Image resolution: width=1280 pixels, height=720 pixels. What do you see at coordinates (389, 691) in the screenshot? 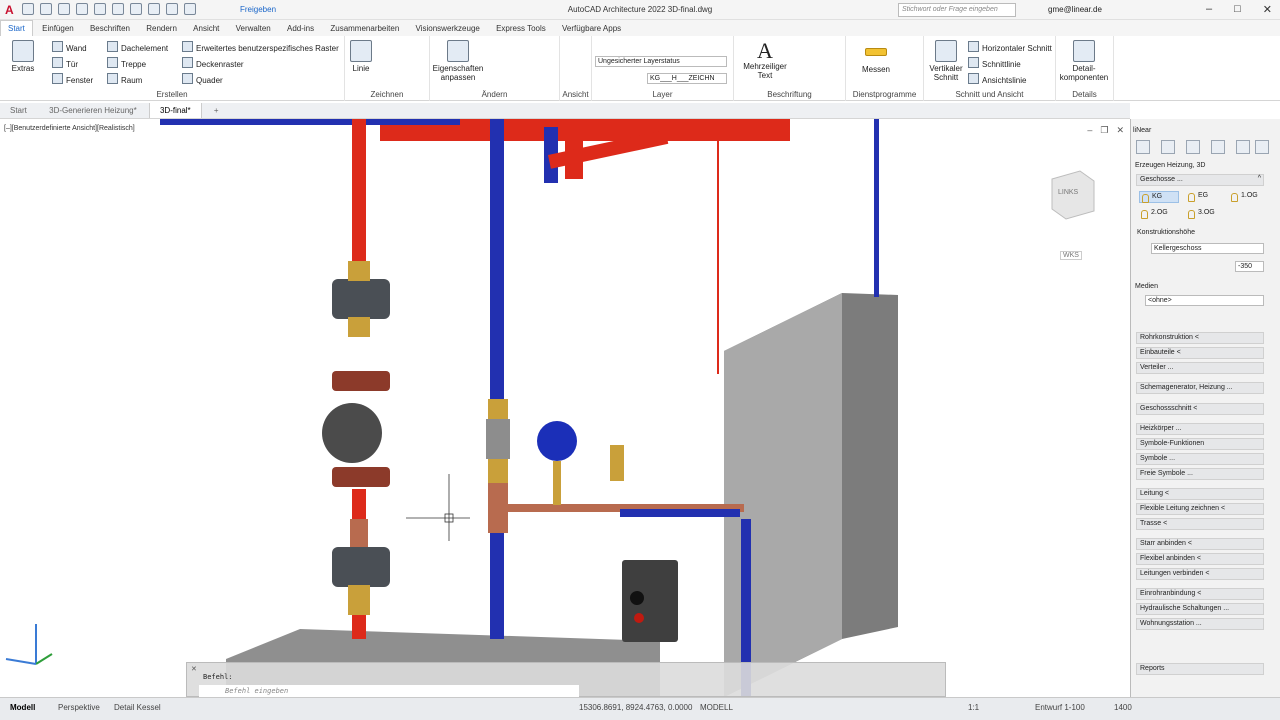
I see `command-input: Befehl eingeben` at bounding box center [389, 691].